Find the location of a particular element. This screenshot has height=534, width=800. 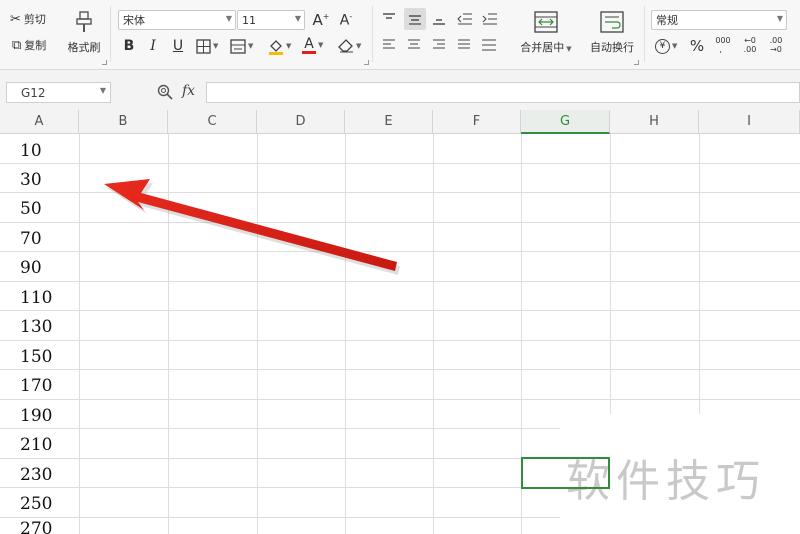

merge-cells-icon is located at coordinates (546, 22).